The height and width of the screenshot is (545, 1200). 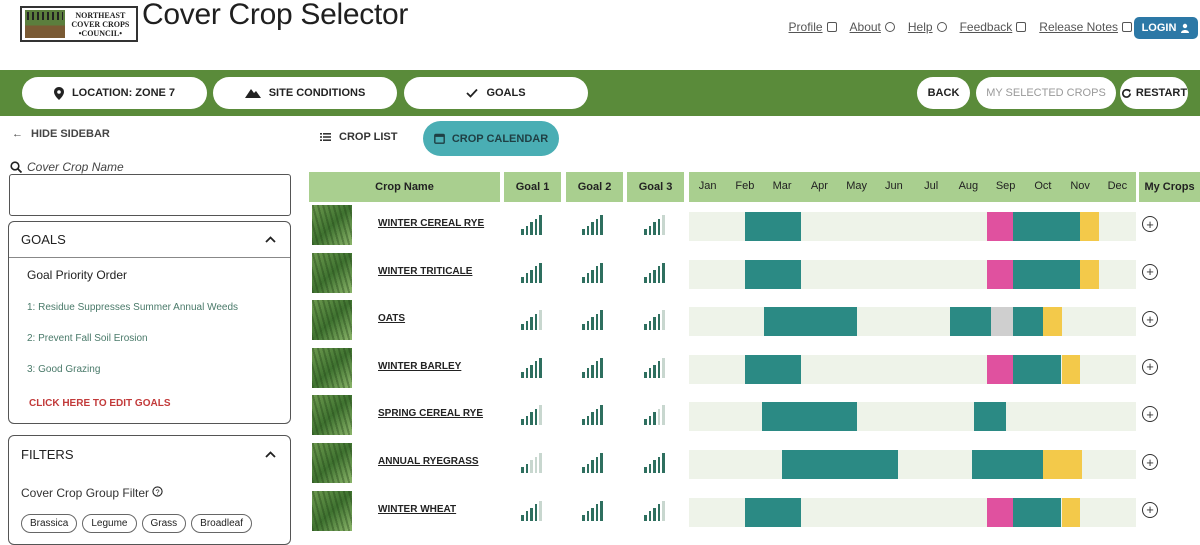 I want to click on col-header-goal-3: Goal 3, so click(x=655, y=187).